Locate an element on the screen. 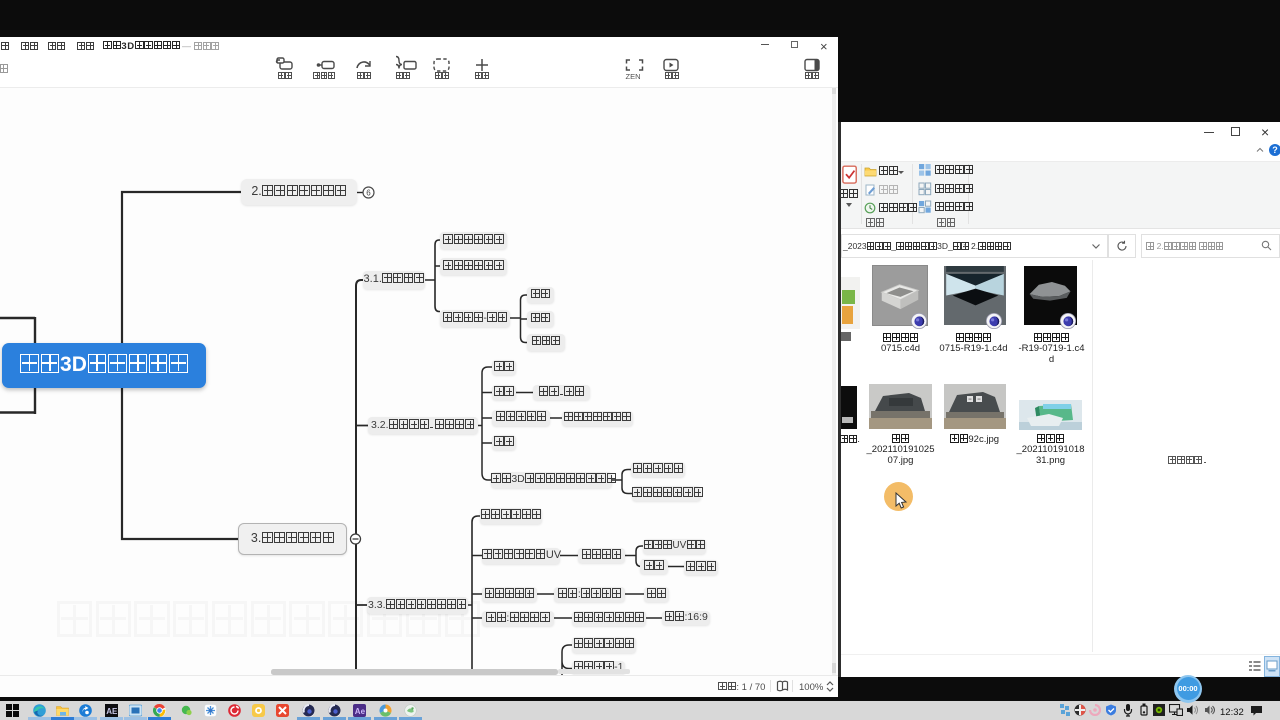 The image size is (1280, 720). svg-text: AE is located at coordinates (112, 711).